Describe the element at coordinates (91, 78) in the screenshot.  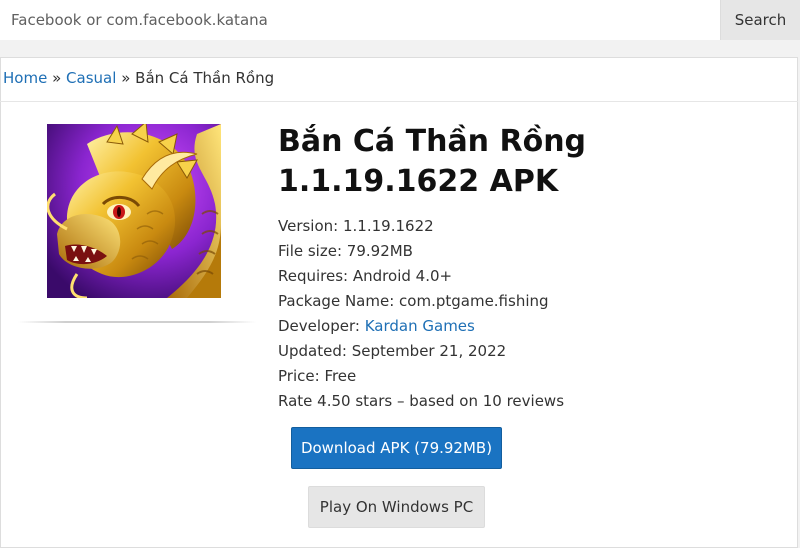
I see `breadcrumb-category-link: Casual` at that location.